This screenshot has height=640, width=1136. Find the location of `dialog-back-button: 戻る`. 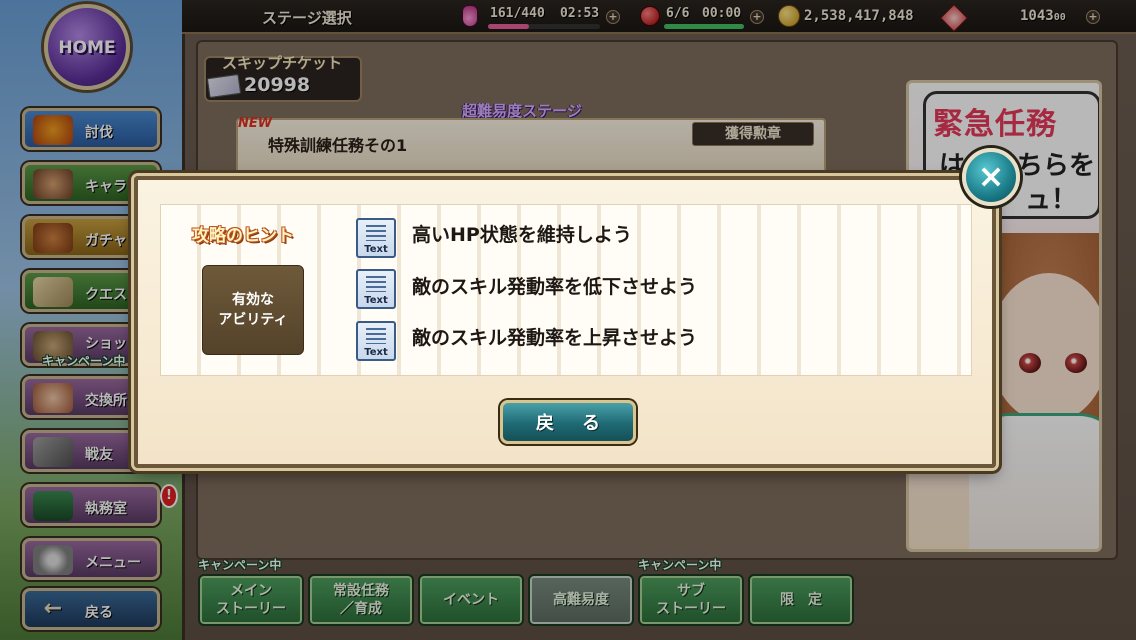

dialog-back-button: 戻る is located at coordinates (568, 422).